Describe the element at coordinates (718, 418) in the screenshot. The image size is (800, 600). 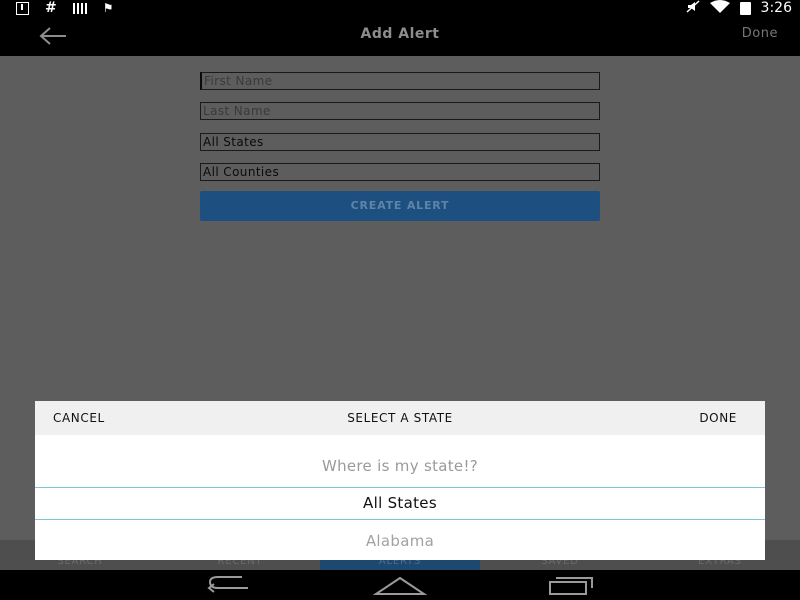
I see `picker-done-button: DONE` at that location.